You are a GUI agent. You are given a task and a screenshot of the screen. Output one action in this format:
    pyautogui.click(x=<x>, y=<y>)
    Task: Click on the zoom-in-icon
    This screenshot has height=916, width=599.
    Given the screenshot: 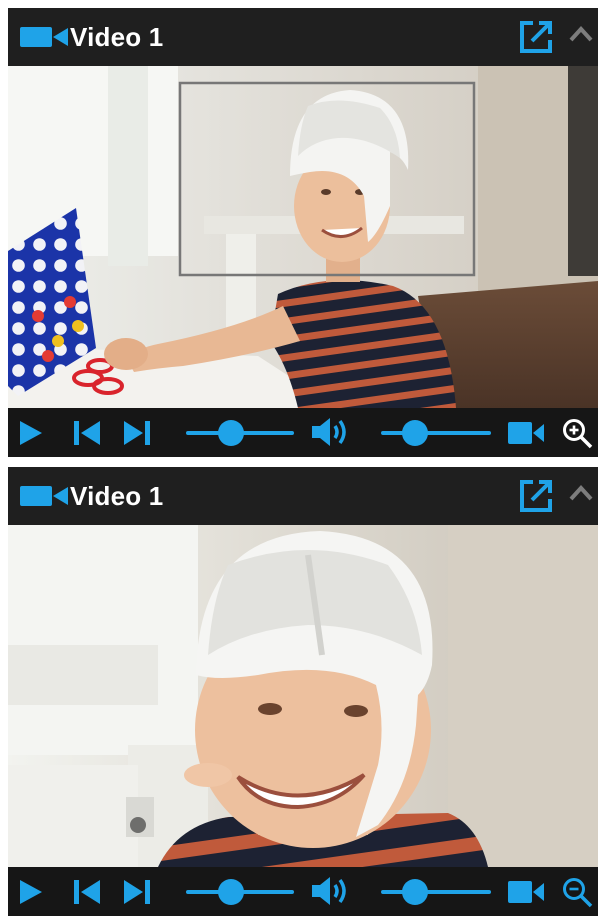 What is the action you would take?
    pyautogui.click(x=577, y=433)
    